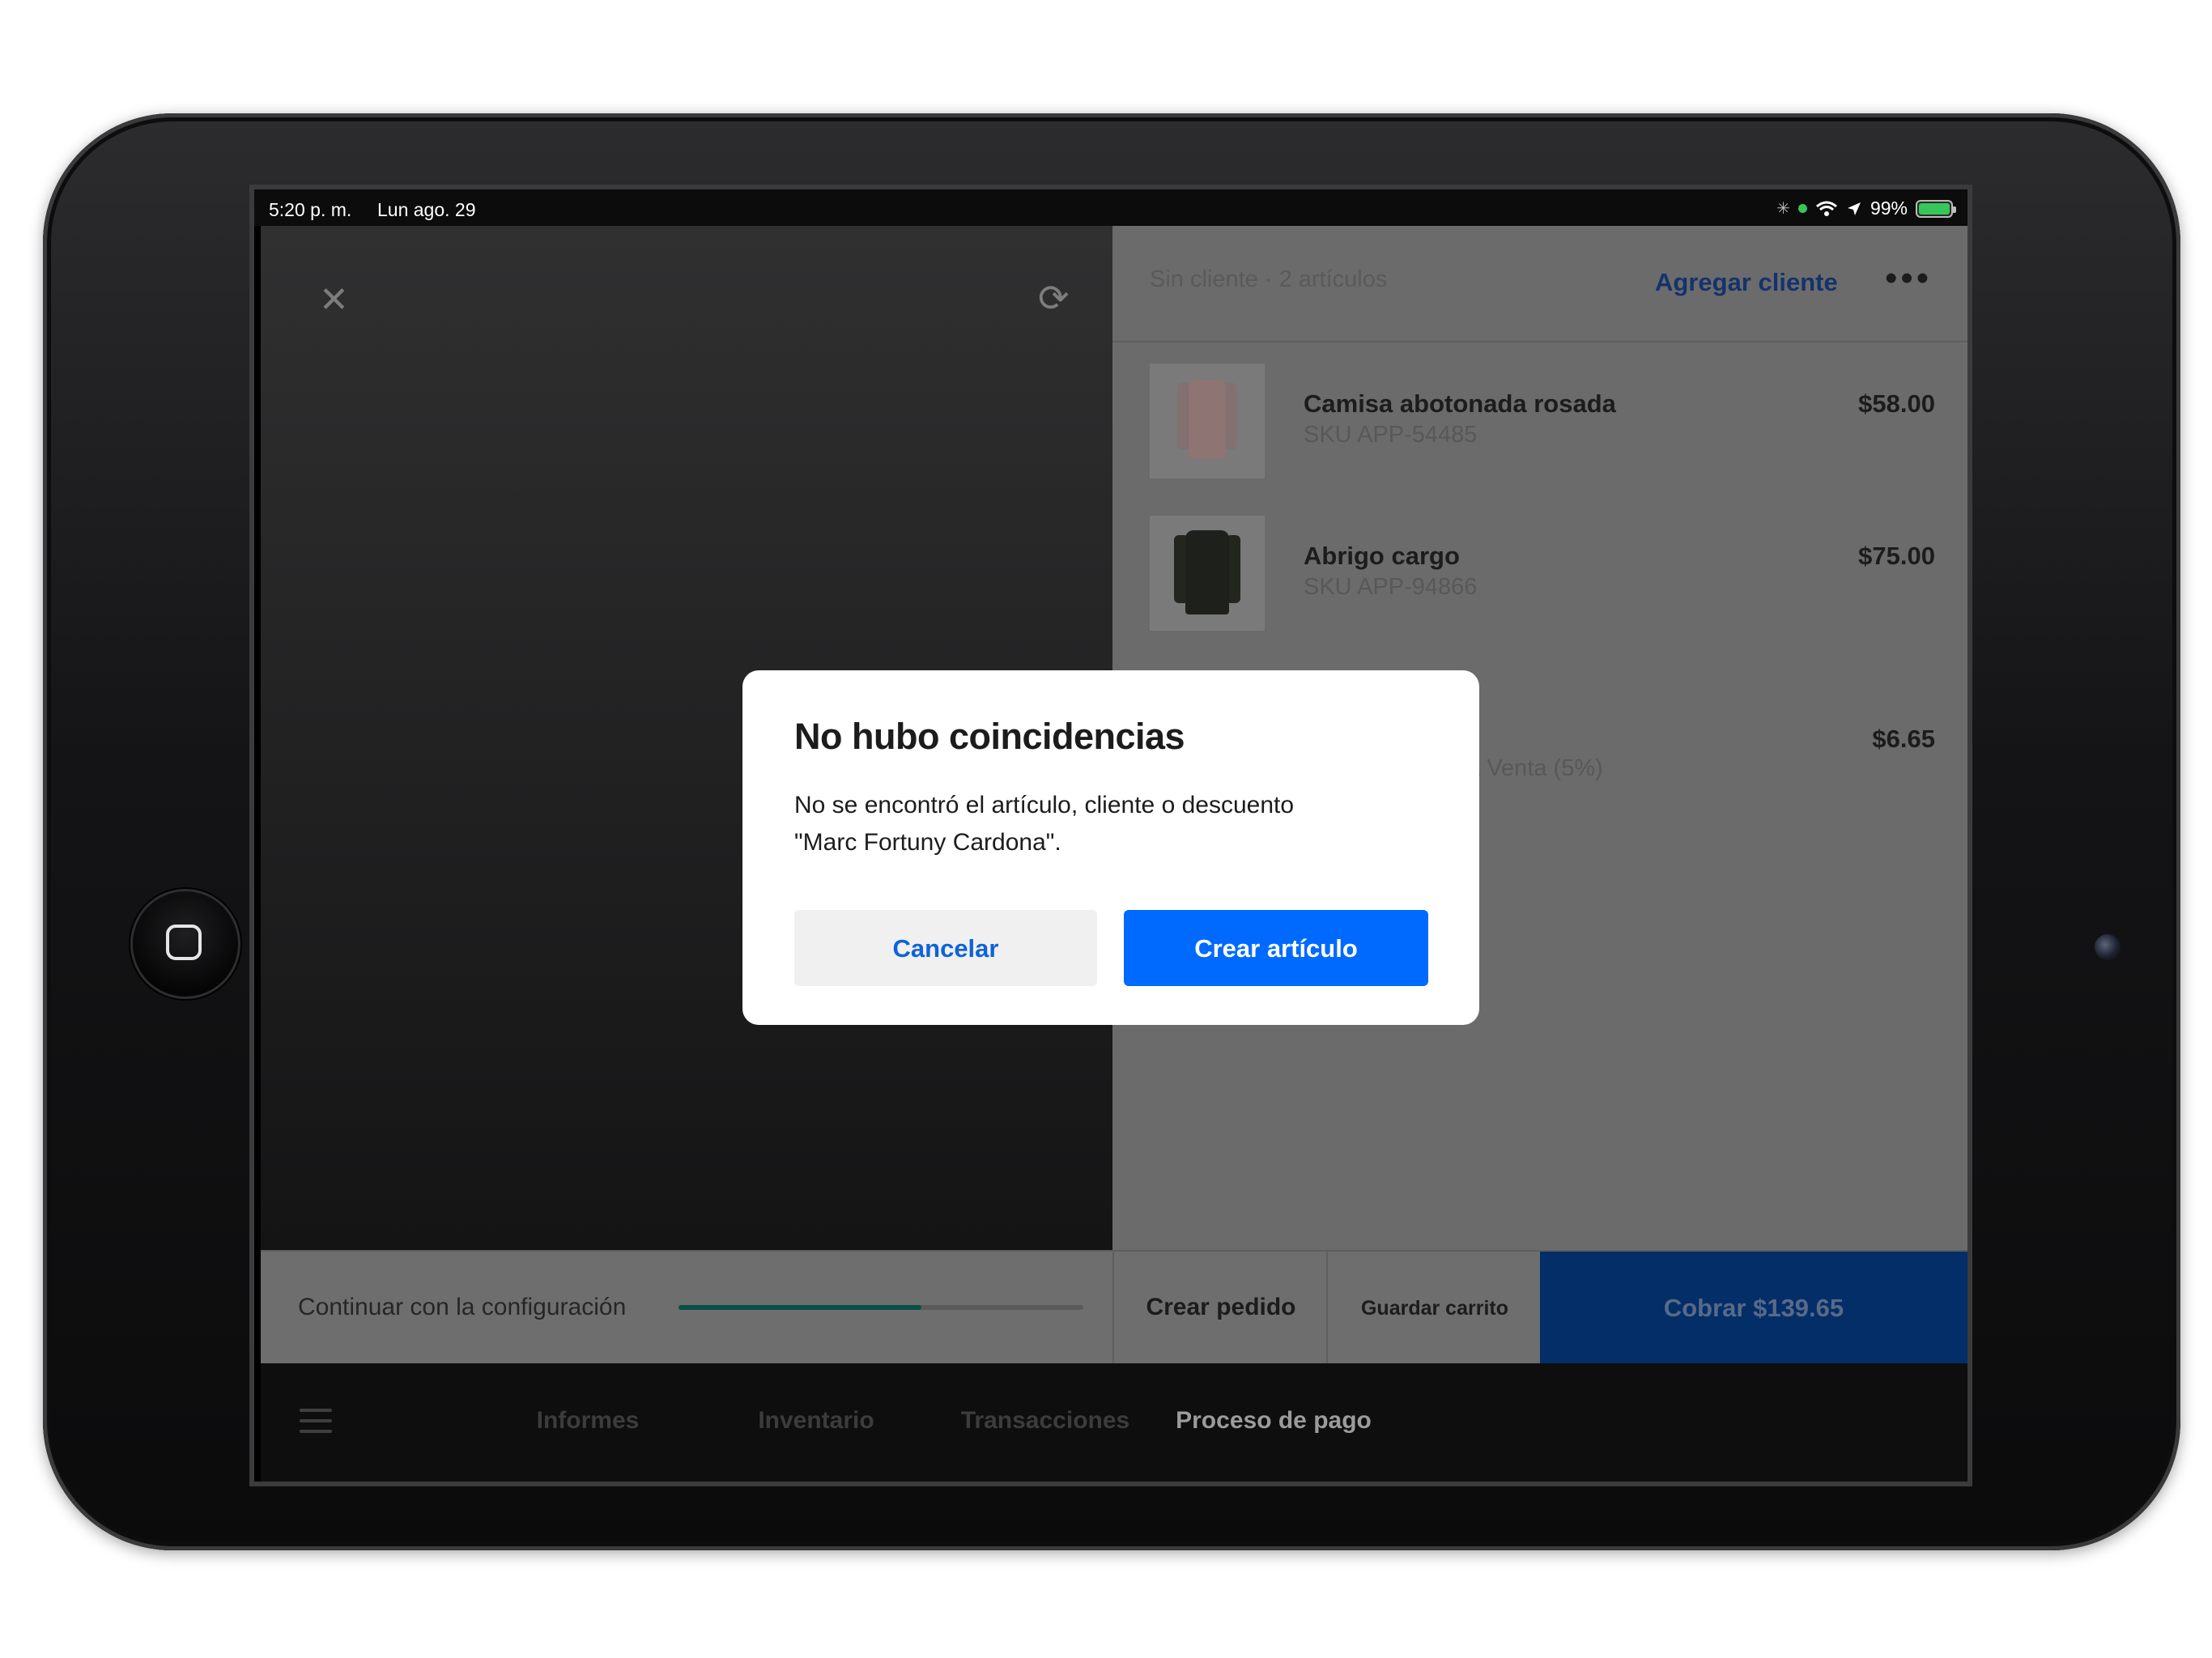 This screenshot has width=2212, height=1658. I want to click on battery-percentage: 99%, so click(1889, 208).